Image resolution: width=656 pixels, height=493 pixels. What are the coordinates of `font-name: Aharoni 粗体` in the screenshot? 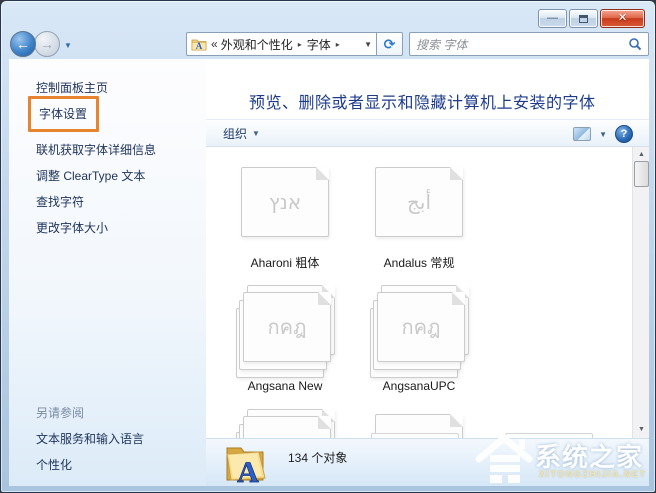 It's located at (285, 263).